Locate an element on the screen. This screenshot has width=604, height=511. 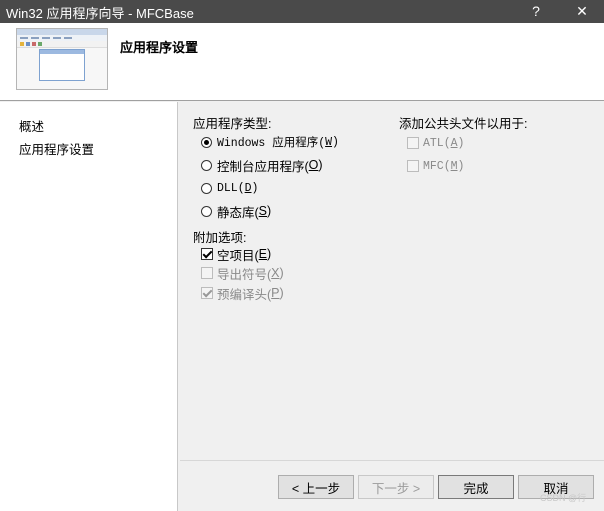
radio-windows-app: Windows 应用程序(W) is located at coordinates (270, 142).